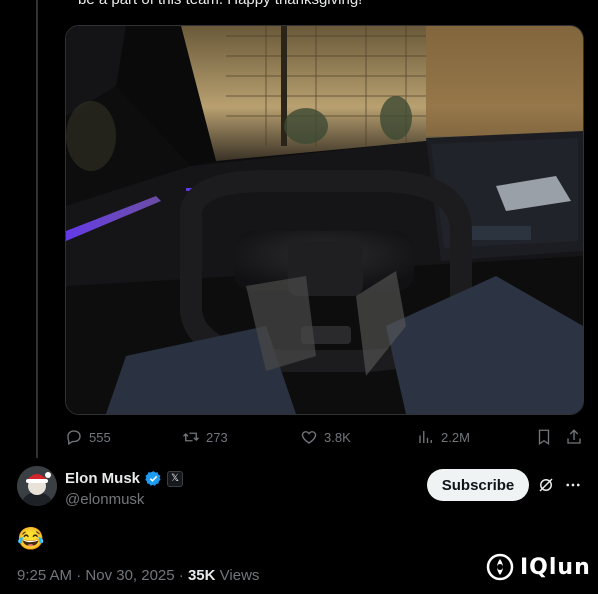 Image resolution: width=598 pixels, height=594 pixels. What do you see at coordinates (309, 437) in the screenshot?
I see `like-icon` at bounding box center [309, 437].